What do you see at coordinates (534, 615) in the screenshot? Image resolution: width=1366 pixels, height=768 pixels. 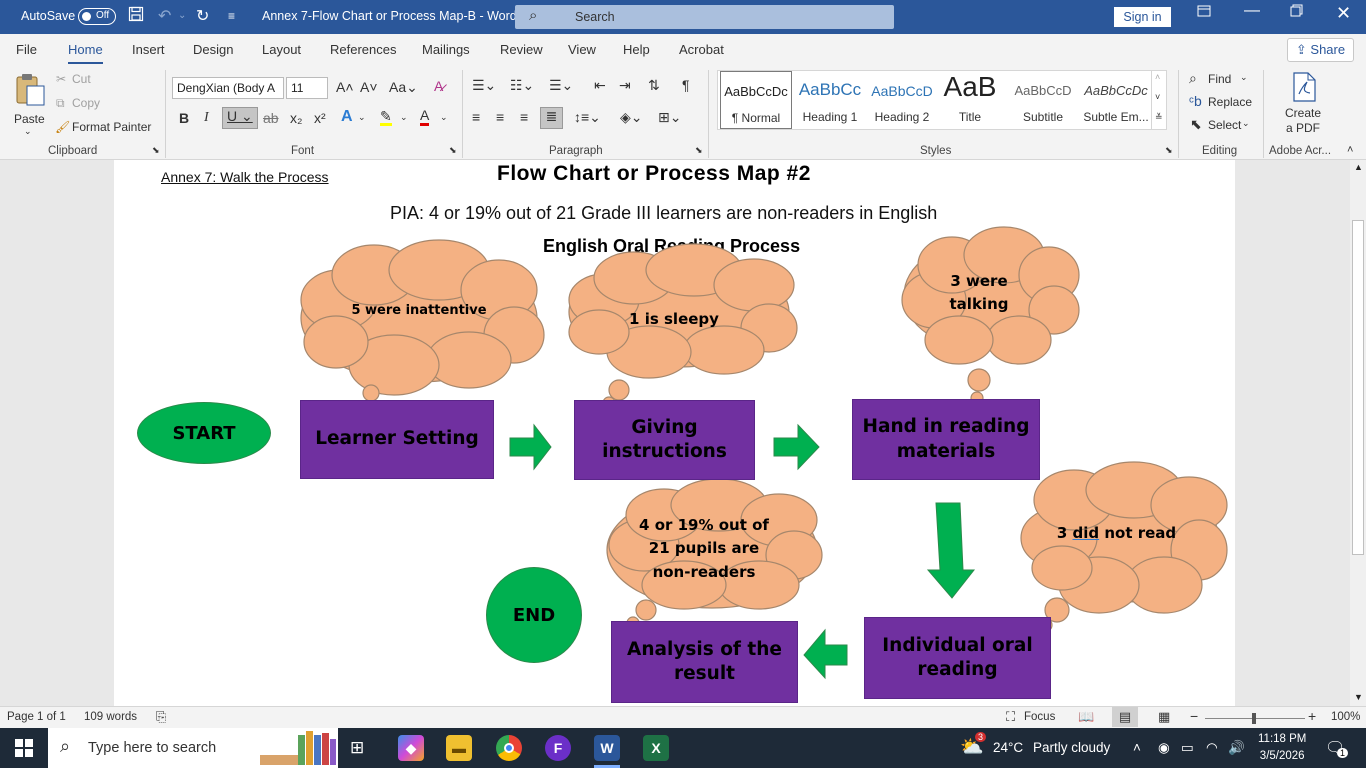 I see `end-oval: END` at bounding box center [534, 615].